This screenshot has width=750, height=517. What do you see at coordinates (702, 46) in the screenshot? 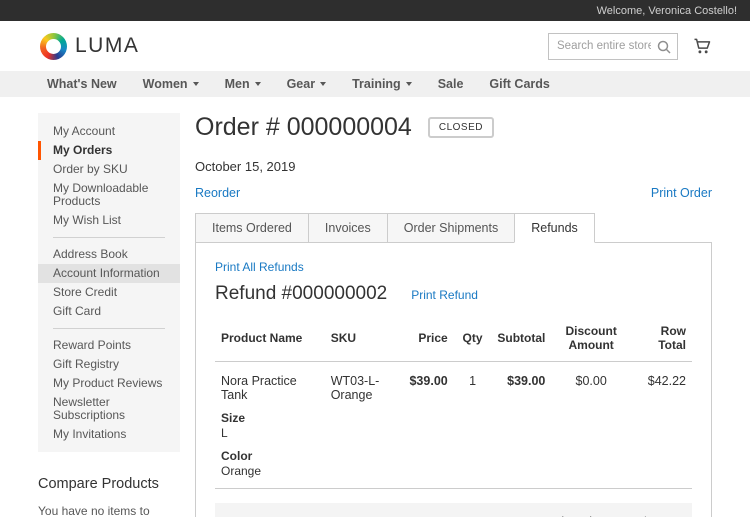
I see `cart-icon` at bounding box center [702, 46].